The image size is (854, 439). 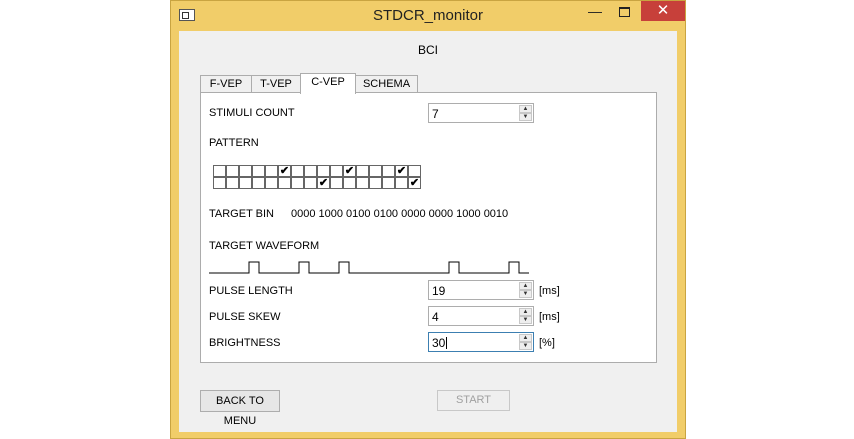 I want to click on waveform-line, so click(x=369, y=267).